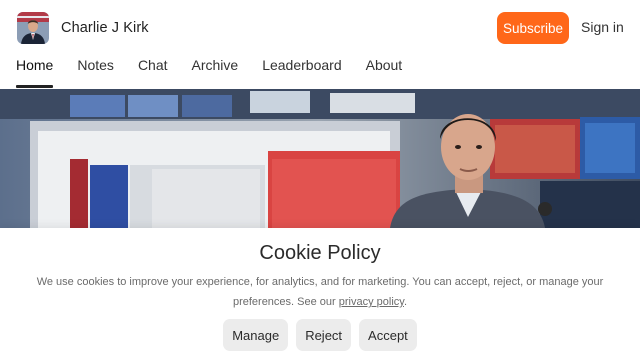 Image resolution: width=640 pixels, height=360 pixels. Describe the element at coordinates (95, 72) in the screenshot. I see `nav-notes: Notes` at that location.